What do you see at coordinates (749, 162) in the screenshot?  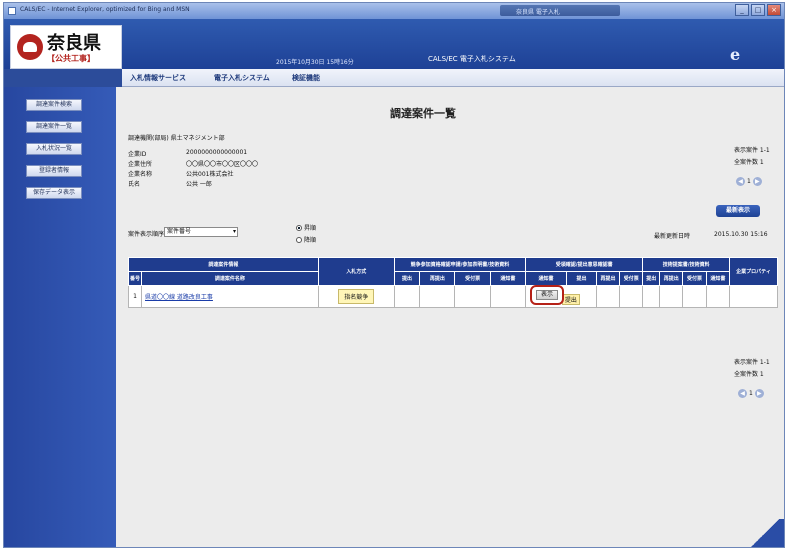 I see `total-count-top: 全案件数 1` at bounding box center [749, 162].